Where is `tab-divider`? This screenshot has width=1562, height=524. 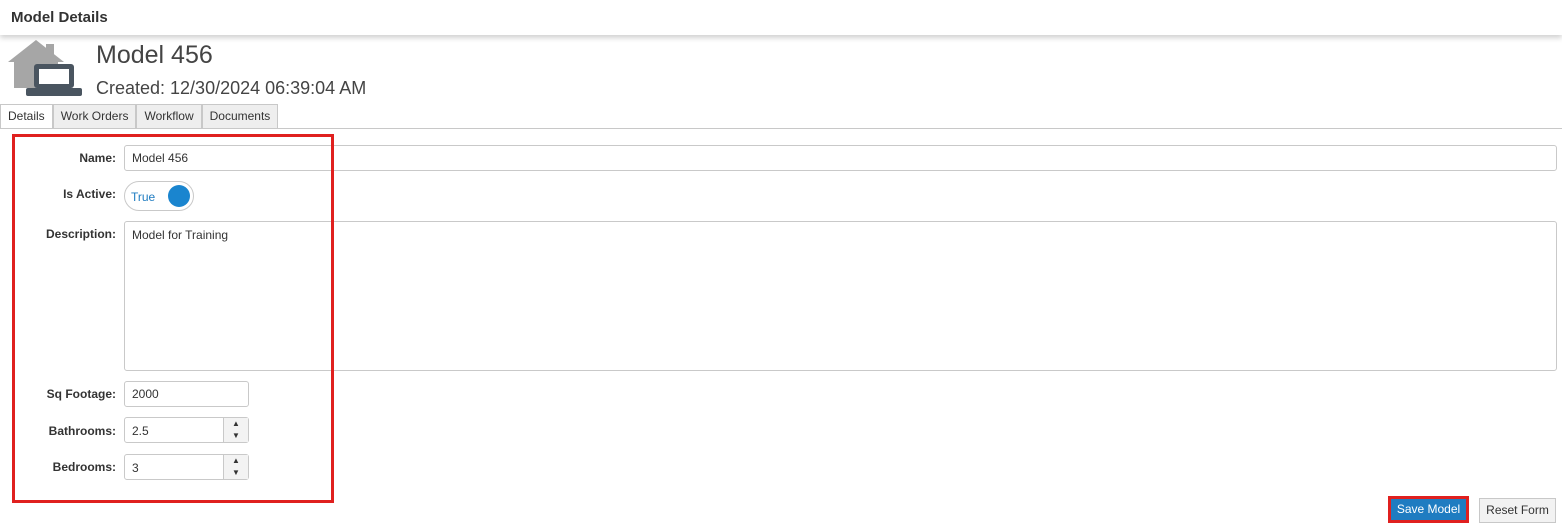 tab-divider is located at coordinates (781, 128).